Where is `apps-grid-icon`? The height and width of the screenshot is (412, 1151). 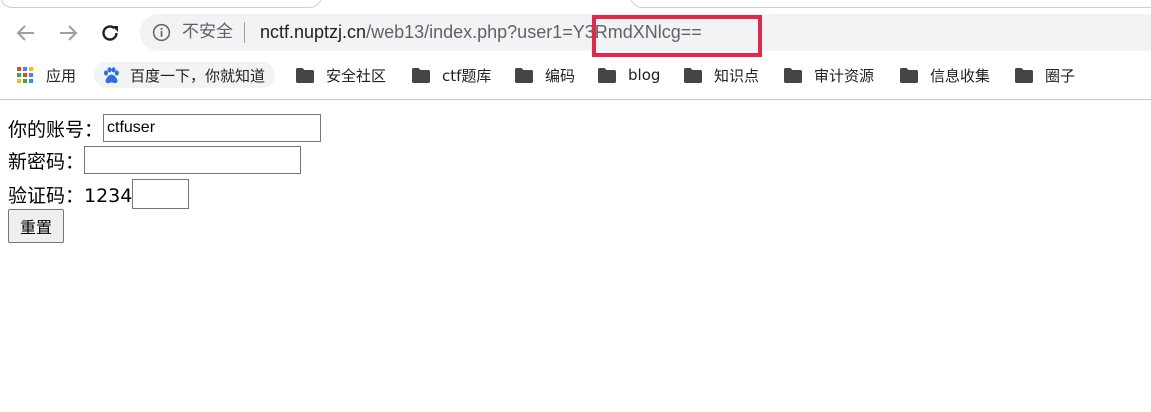 apps-grid-icon is located at coordinates (25, 75).